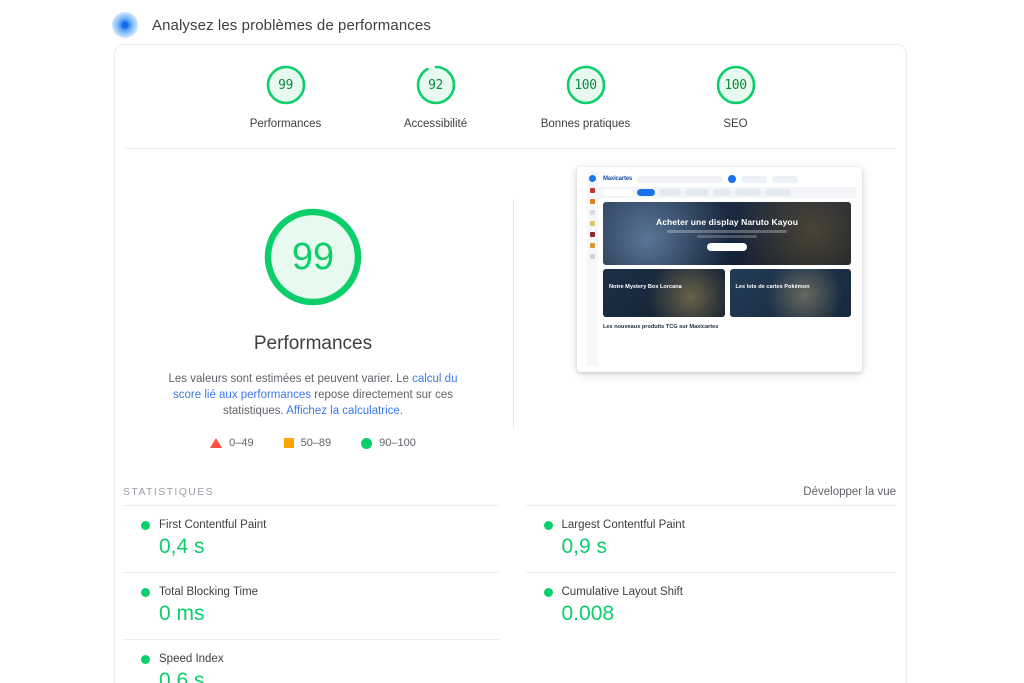 This screenshot has height=683, width=1024. I want to click on screenshot-promo-card-1: Notre Mystery Box Lorcana, so click(664, 293).